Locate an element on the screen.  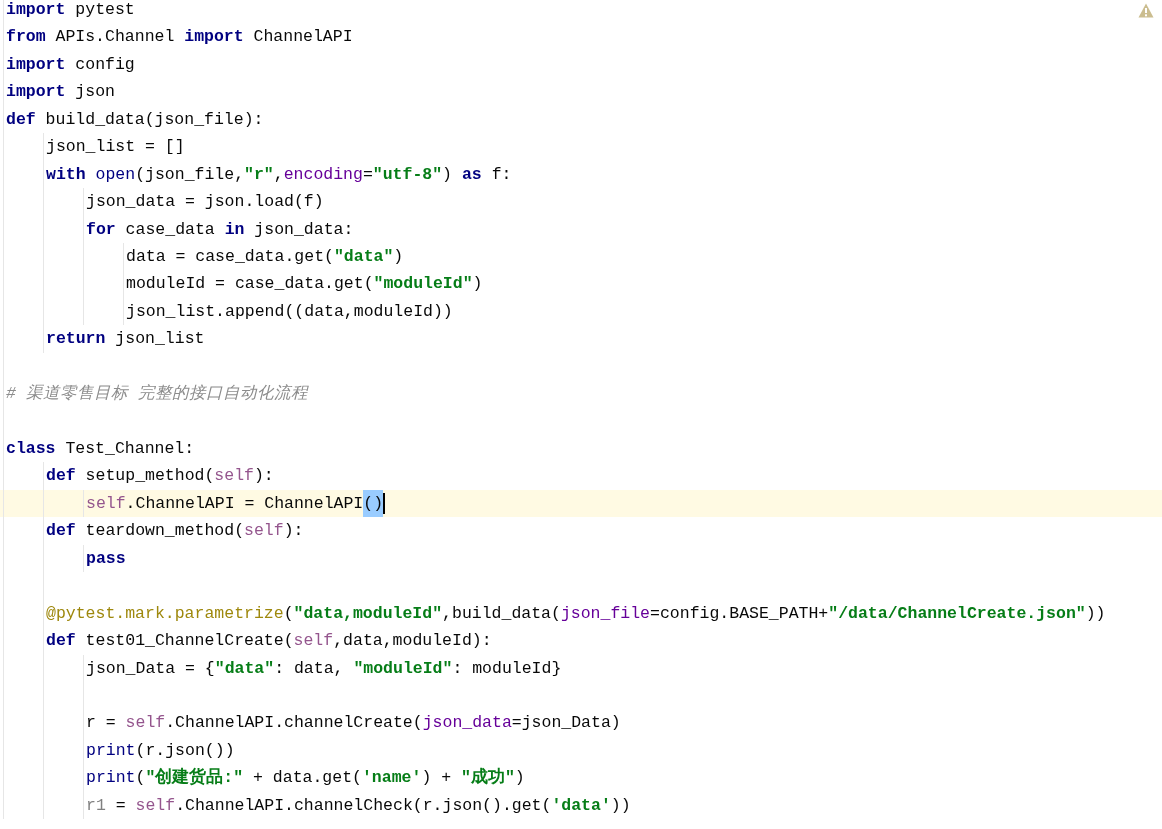
code-line: json_list.append((data,moduleId)) is located at coordinates (289, 311).